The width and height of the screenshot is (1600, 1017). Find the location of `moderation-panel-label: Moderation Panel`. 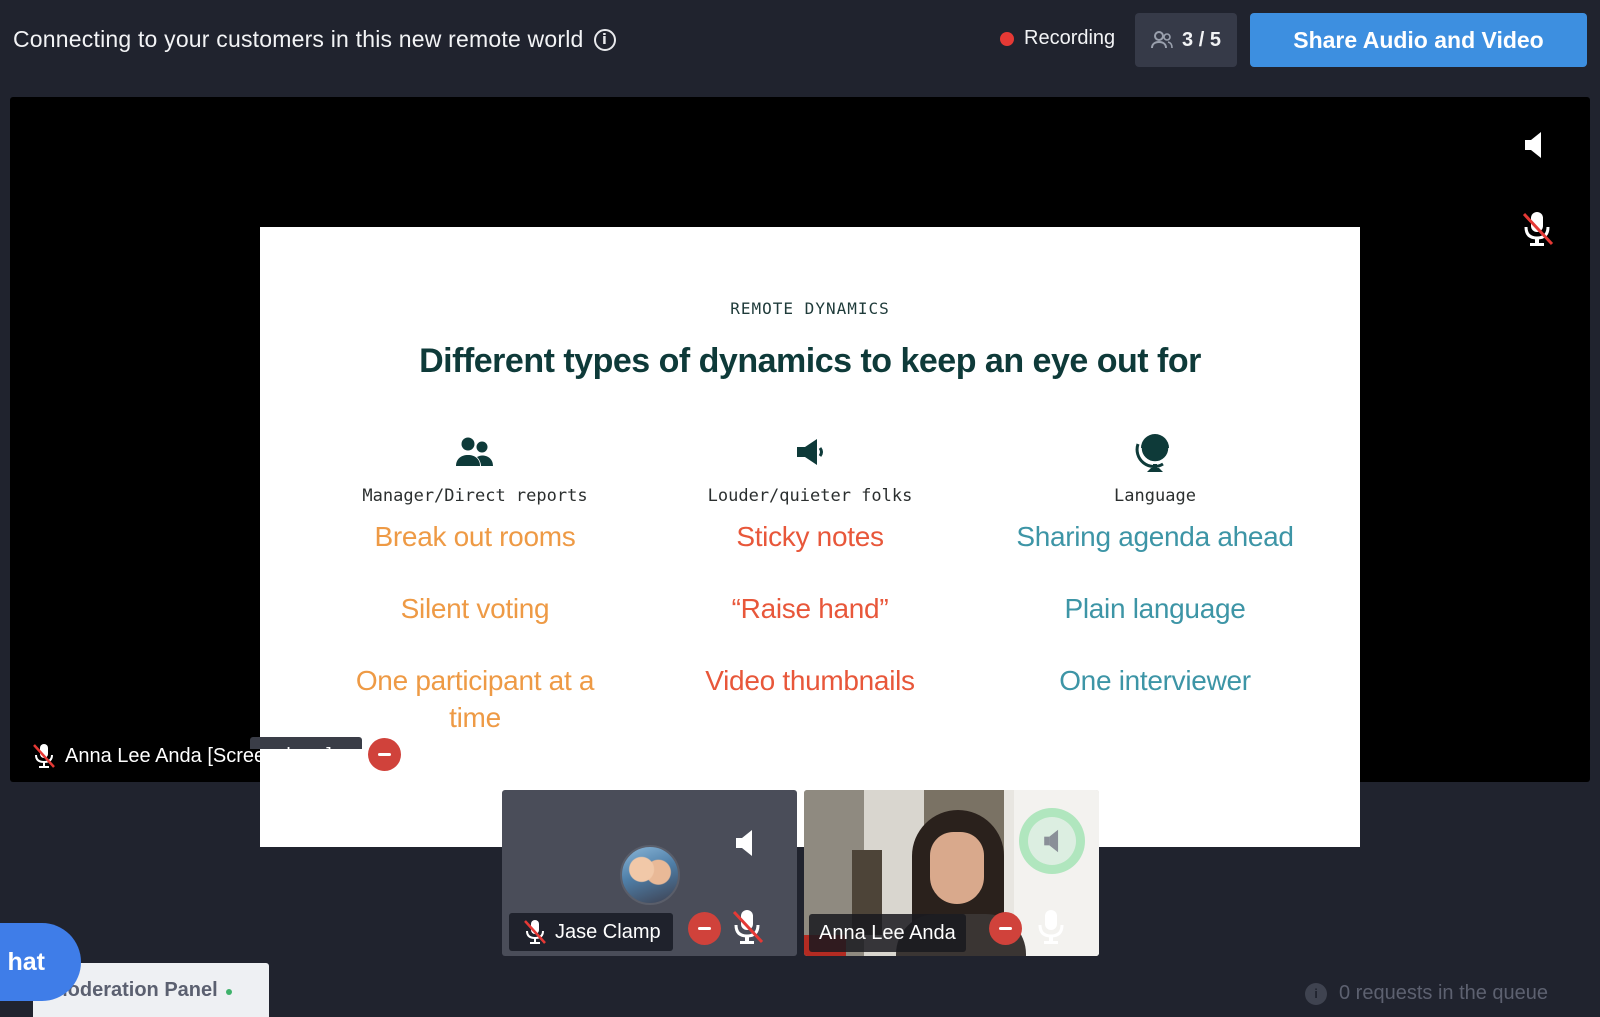

moderation-panel-label: Moderation Panel is located at coordinates (134, 990).